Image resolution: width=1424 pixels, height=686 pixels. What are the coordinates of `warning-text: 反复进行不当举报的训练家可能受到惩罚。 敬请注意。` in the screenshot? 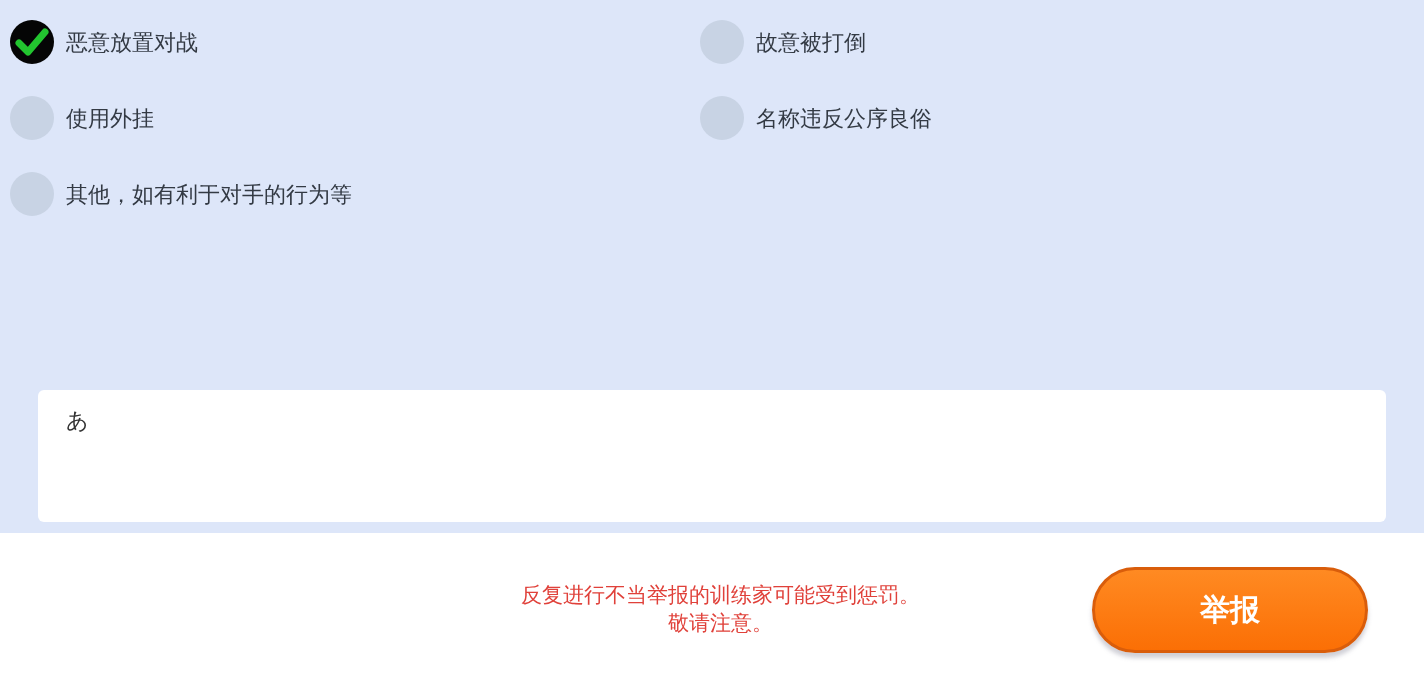 It's located at (720, 609).